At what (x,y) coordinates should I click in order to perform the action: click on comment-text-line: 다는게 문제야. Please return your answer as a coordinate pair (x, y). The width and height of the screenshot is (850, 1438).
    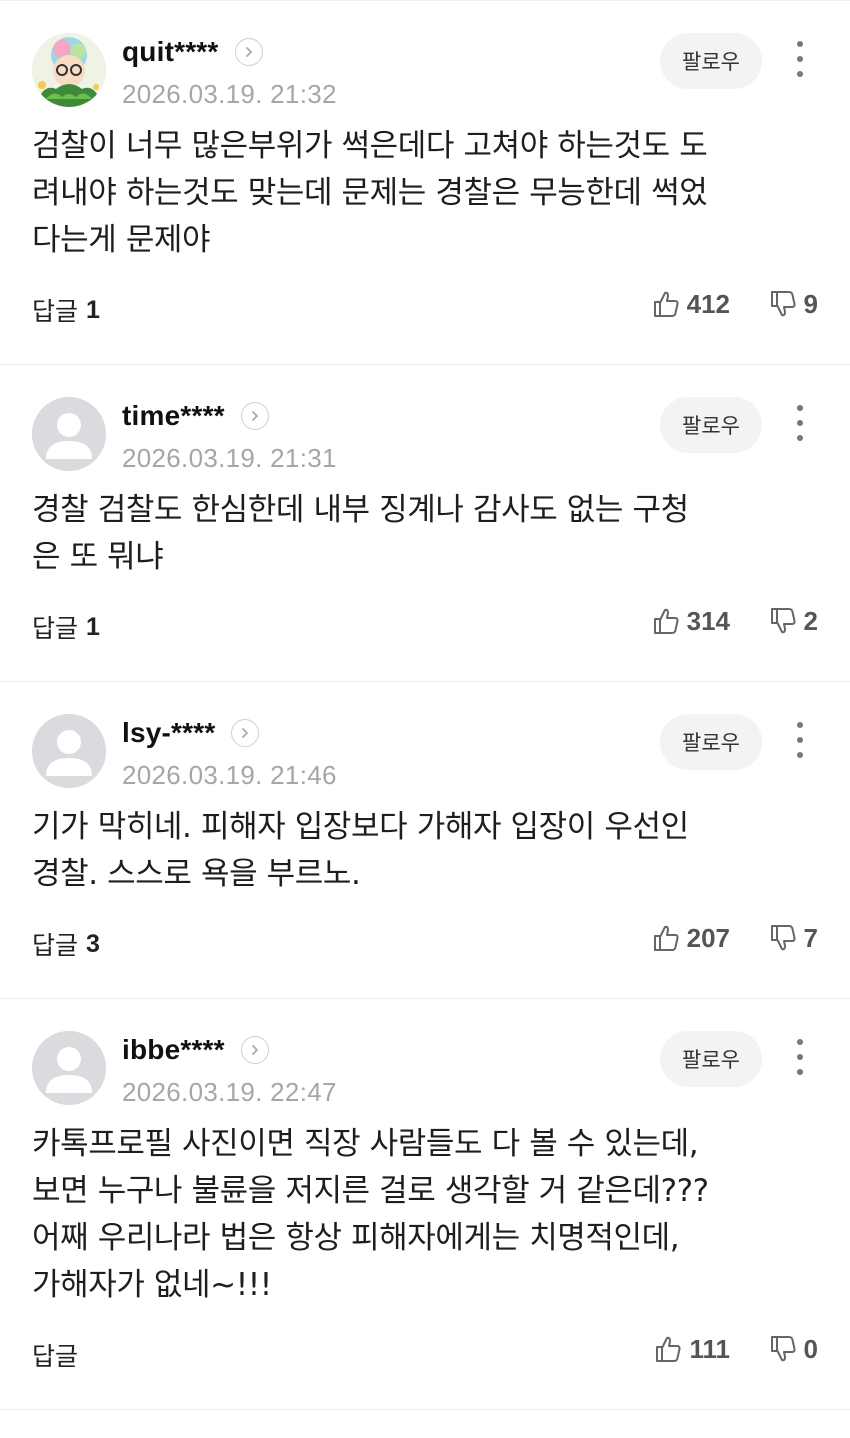
    Looking at the image, I should click on (121, 240).